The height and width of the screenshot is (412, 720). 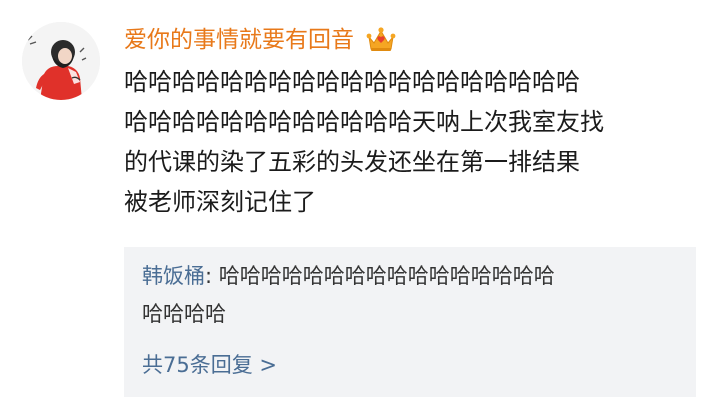 What do you see at coordinates (209, 365) in the screenshot?
I see `view-all-replies-link: 共75条回复 >` at bounding box center [209, 365].